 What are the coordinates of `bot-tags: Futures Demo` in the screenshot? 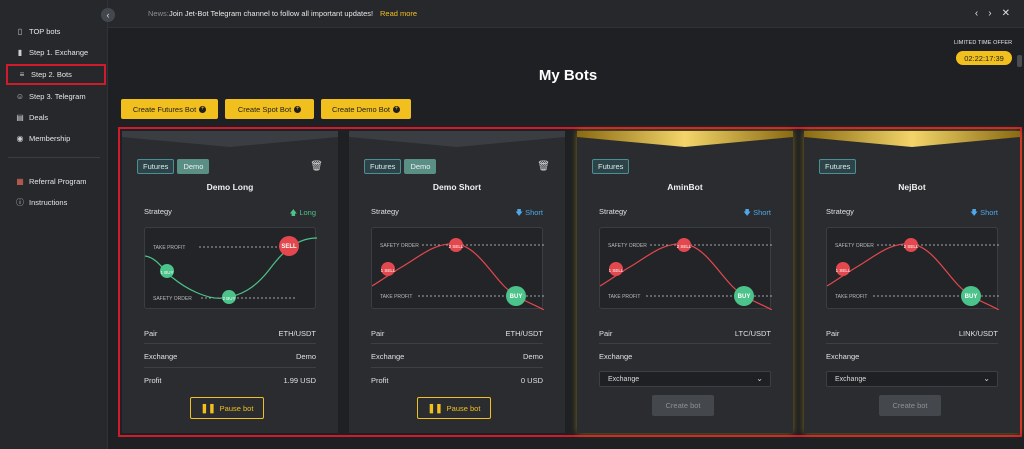 It's located at (400, 166).